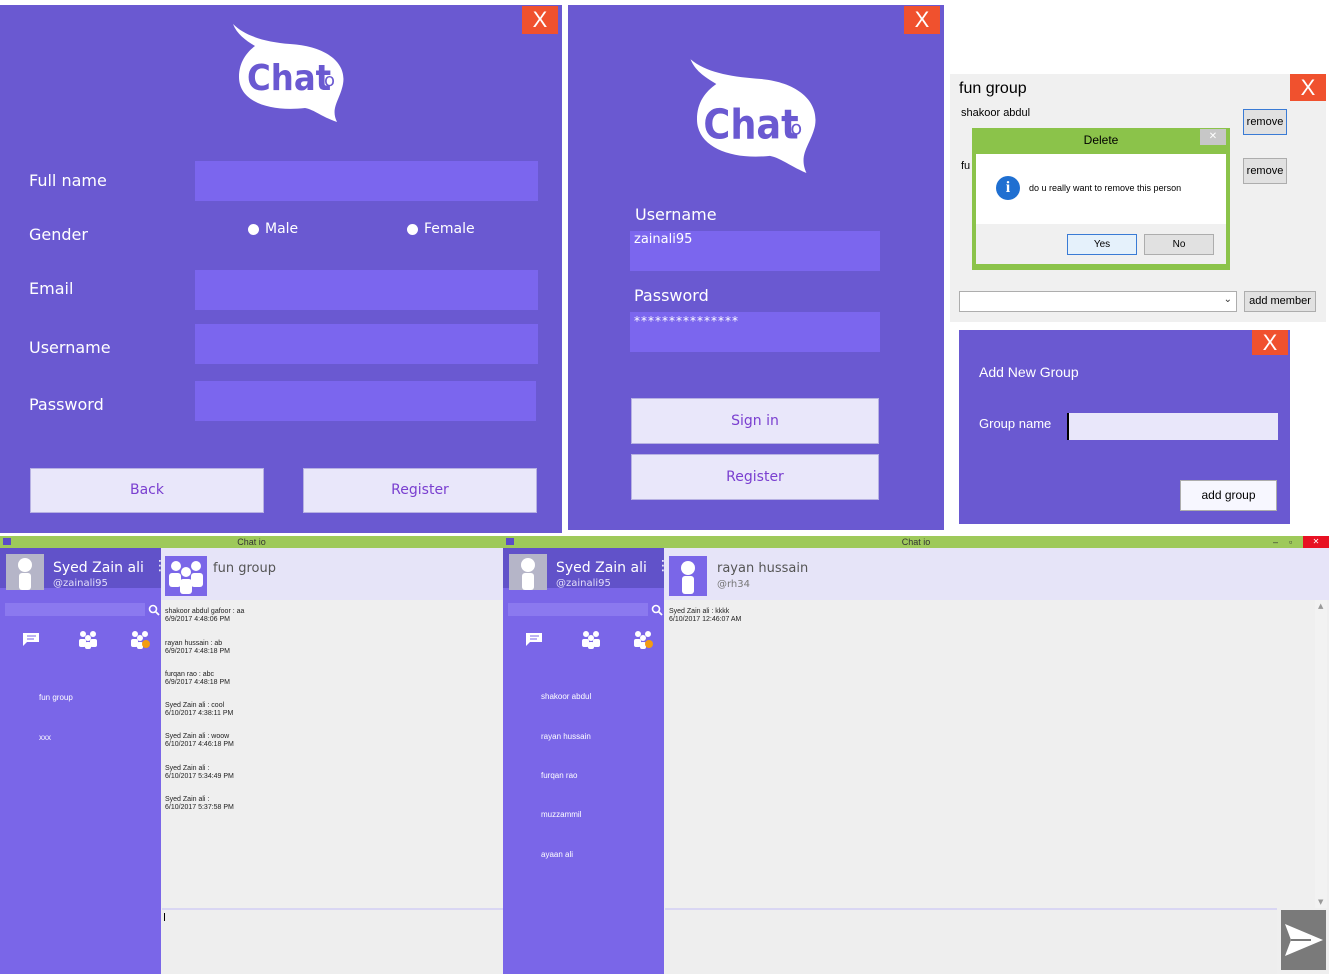 The height and width of the screenshot is (974, 1329). What do you see at coordinates (755, 477) in the screenshot?
I see `login-register-button: Register` at bounding box center [755, 477].